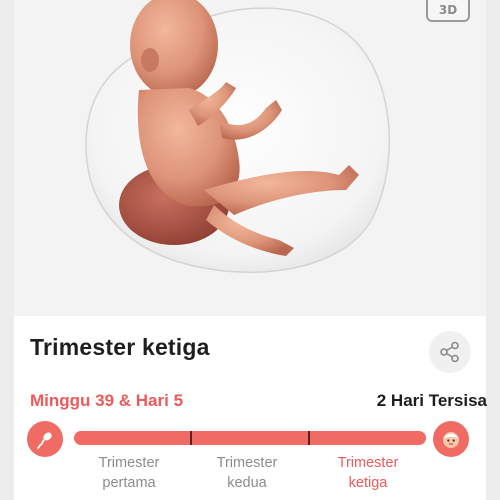 The image size is (500, 500). What do you see at coordinates (368, 473) in the screenshot?
I see `trimester-label-third: Trimester ketiga` at bounding box center [368, 473].